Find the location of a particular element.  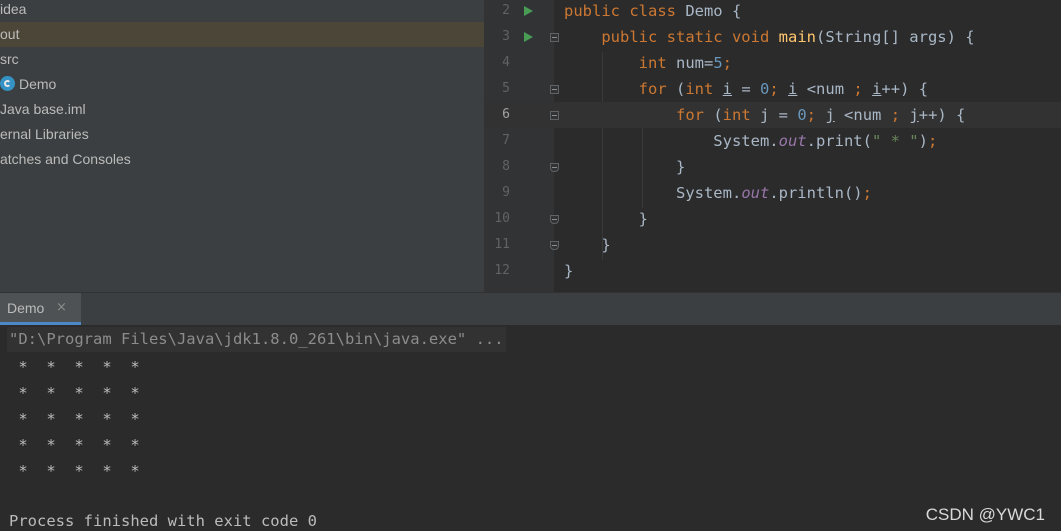

code-line-current: 6 for (int j = 0; j <num ; j++) { is located at coordinates (772, 115).